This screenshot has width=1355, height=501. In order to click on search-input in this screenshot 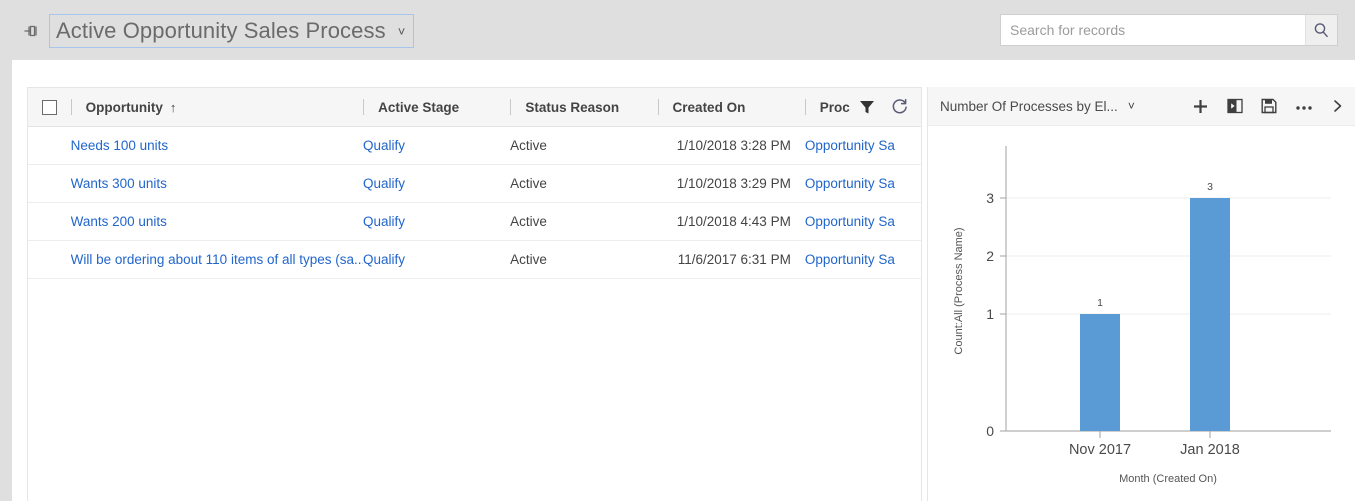, I will do `click(1153, 30)`.